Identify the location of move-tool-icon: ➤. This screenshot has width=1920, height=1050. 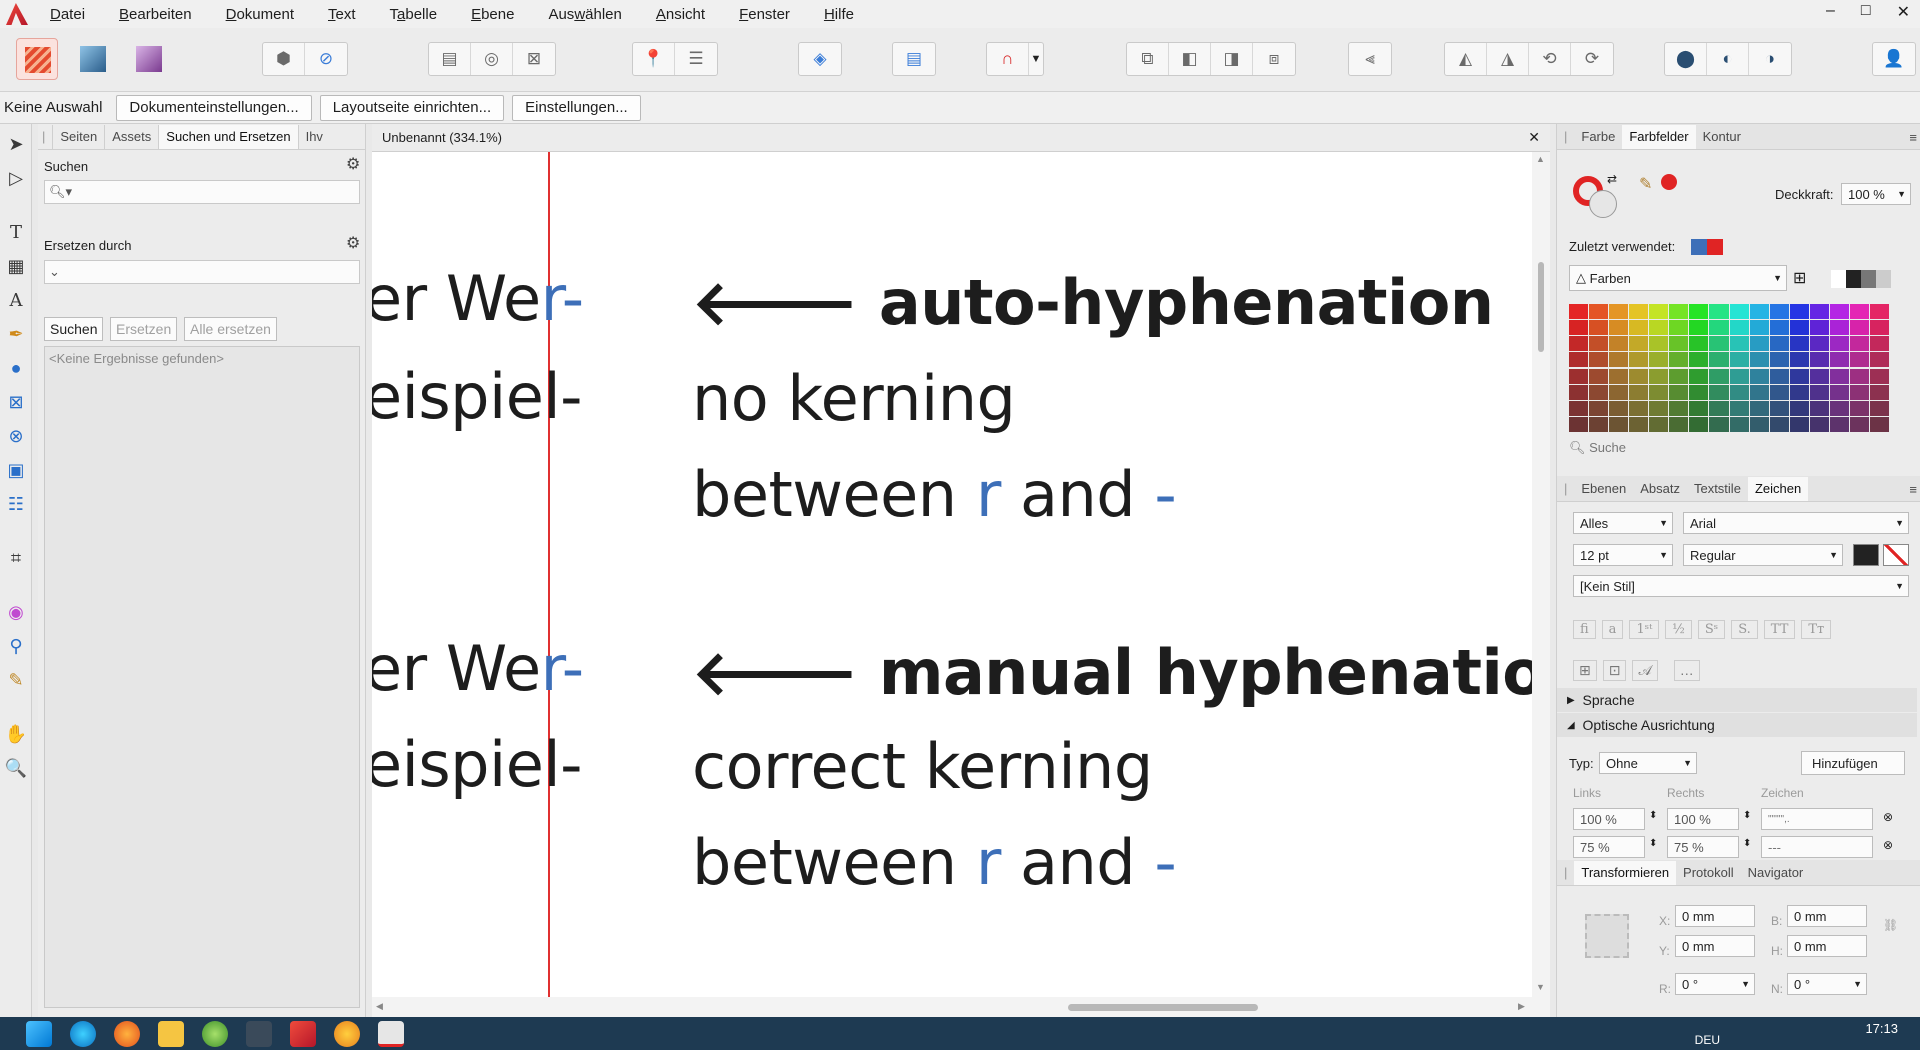
(16, 144).